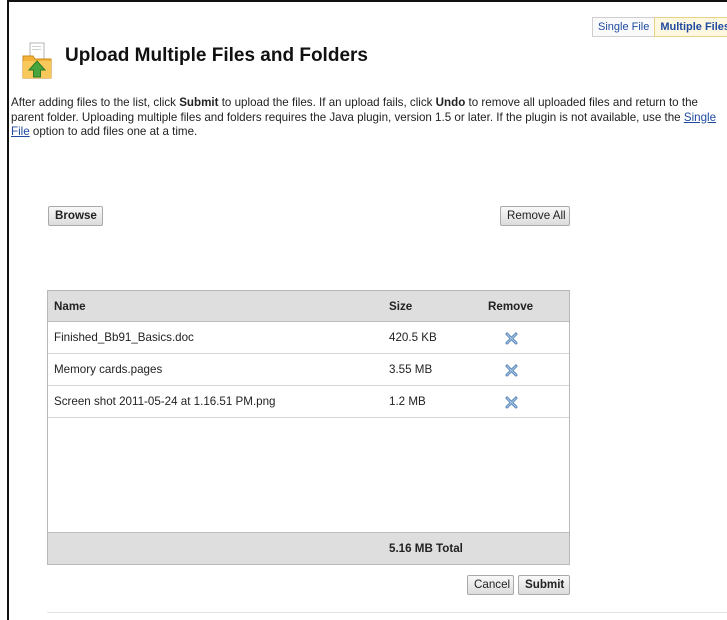 This screenshot has width=727, height=620. I want to click on table-row: Finished_Bb91_Basics.doc 420.5 KB, so click(308, 338).